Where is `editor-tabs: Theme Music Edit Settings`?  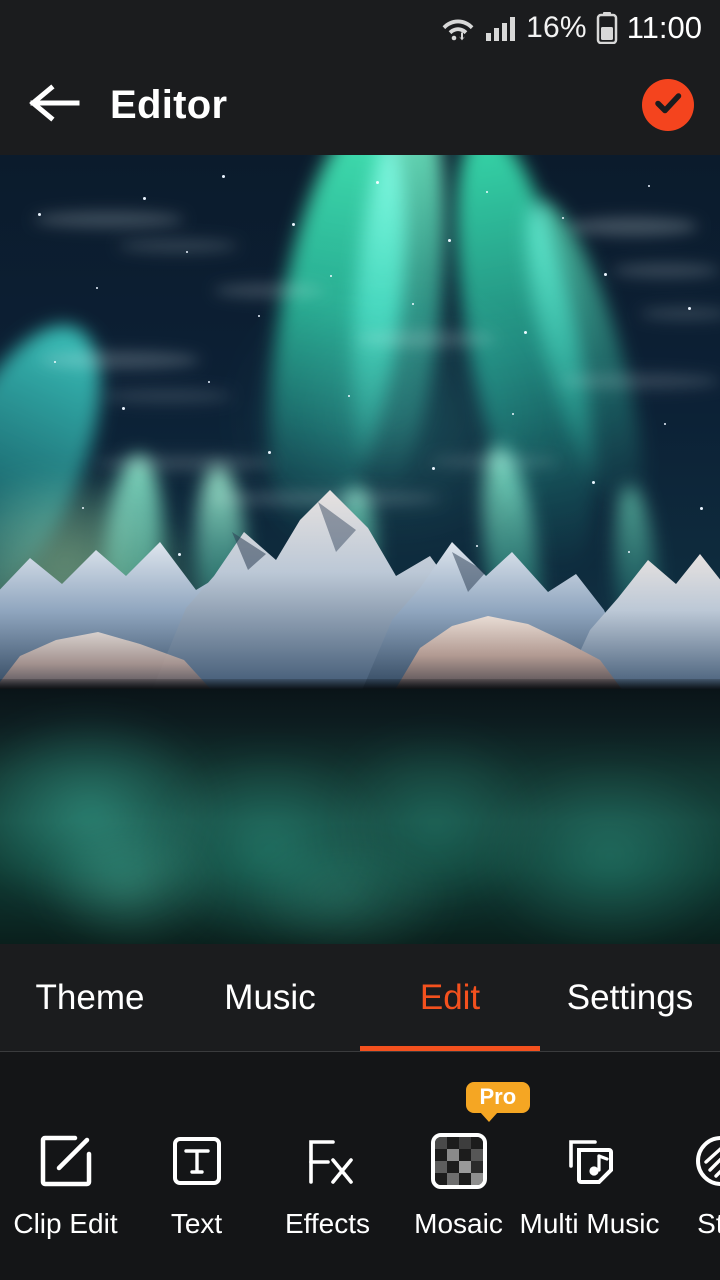
editor-tabs: Theme Music Edit Settings is located at coordinates (360, 998).